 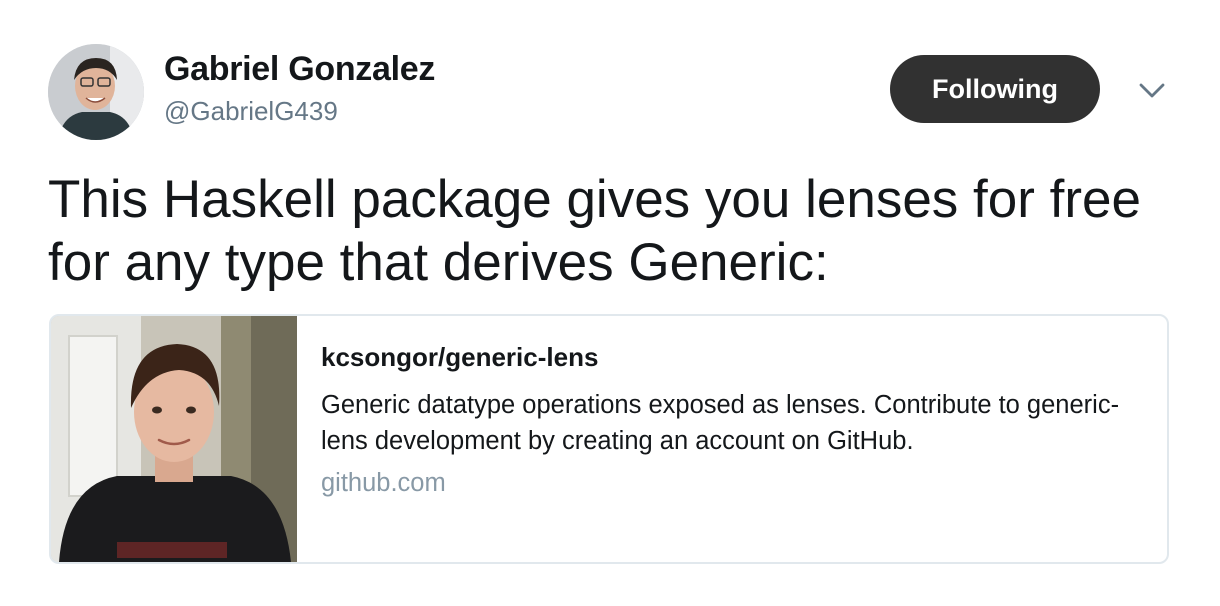 I want to click on card-domain: github.com, so click(x=383, y=483).